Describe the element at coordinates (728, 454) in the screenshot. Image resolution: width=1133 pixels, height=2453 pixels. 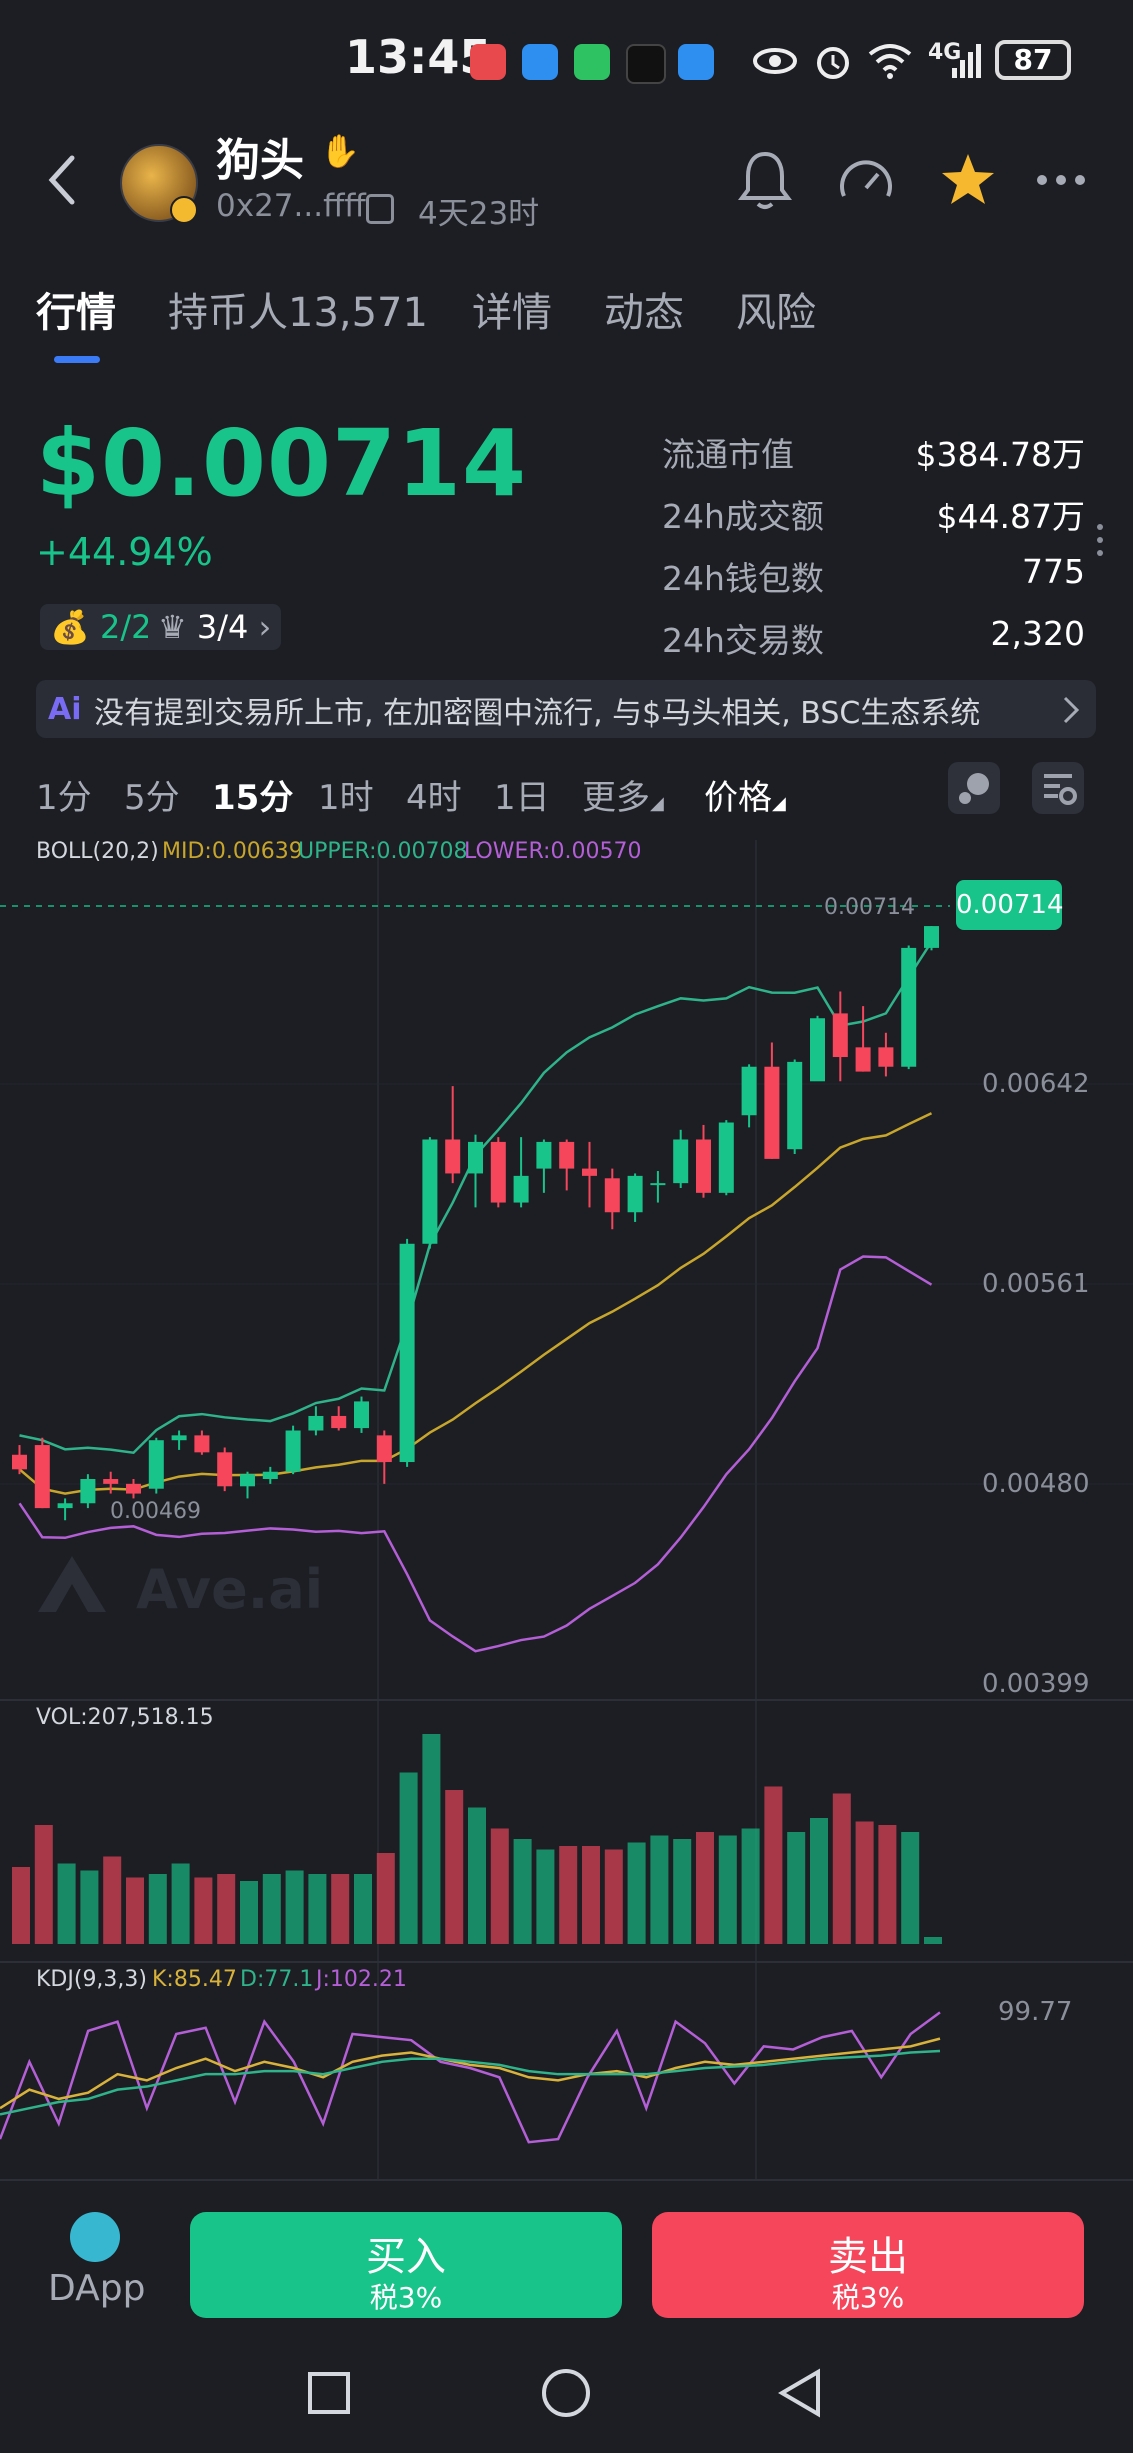
I see `stat-label-mcap: 流通市值` at that location.